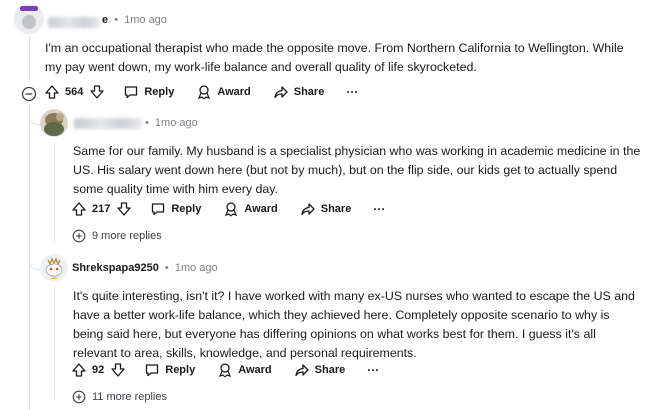 This screenshot has height=410, width=650. I want to click on vote-count: 217, so click(101, 209).